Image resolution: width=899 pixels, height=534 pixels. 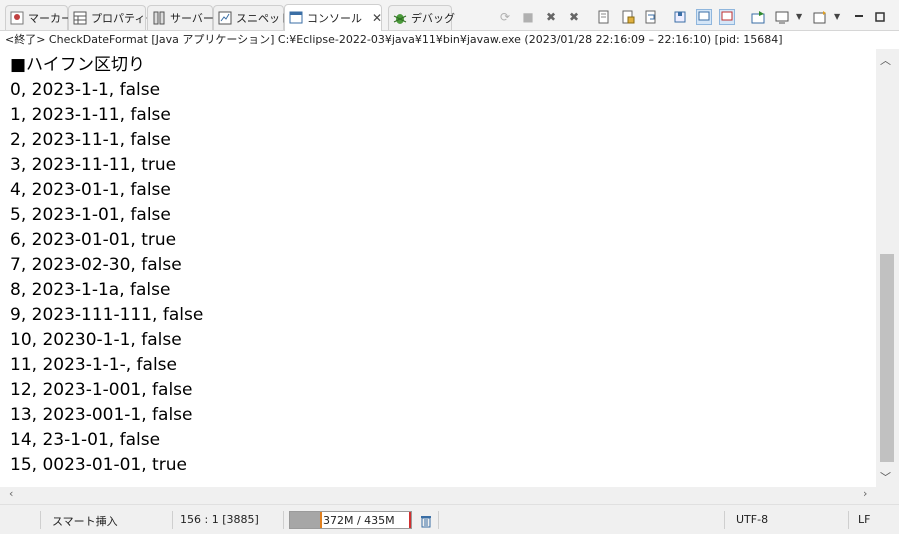 I want to click on clear-icon, so click(x=604, y=17).